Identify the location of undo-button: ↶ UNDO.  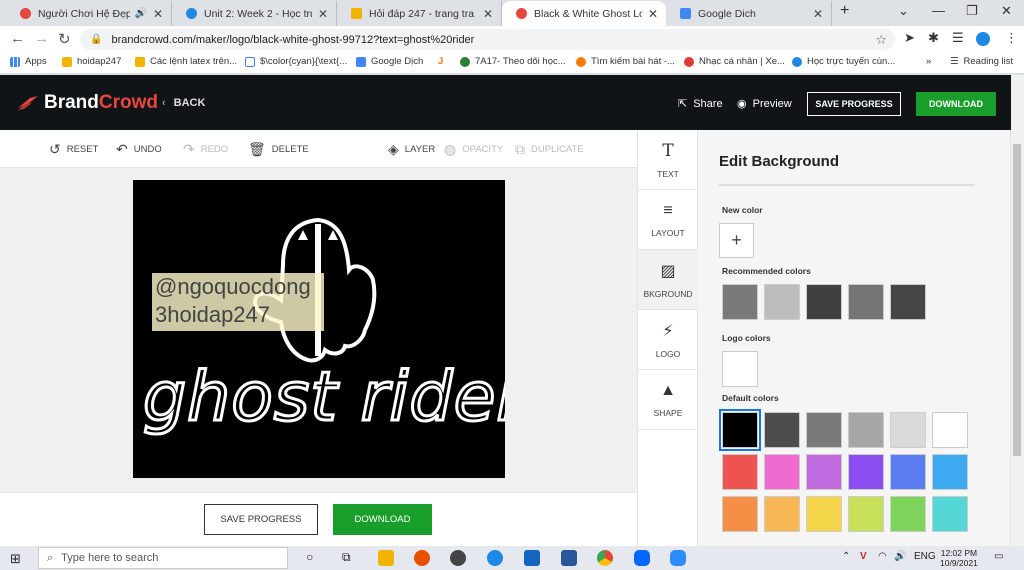
(139, 149).